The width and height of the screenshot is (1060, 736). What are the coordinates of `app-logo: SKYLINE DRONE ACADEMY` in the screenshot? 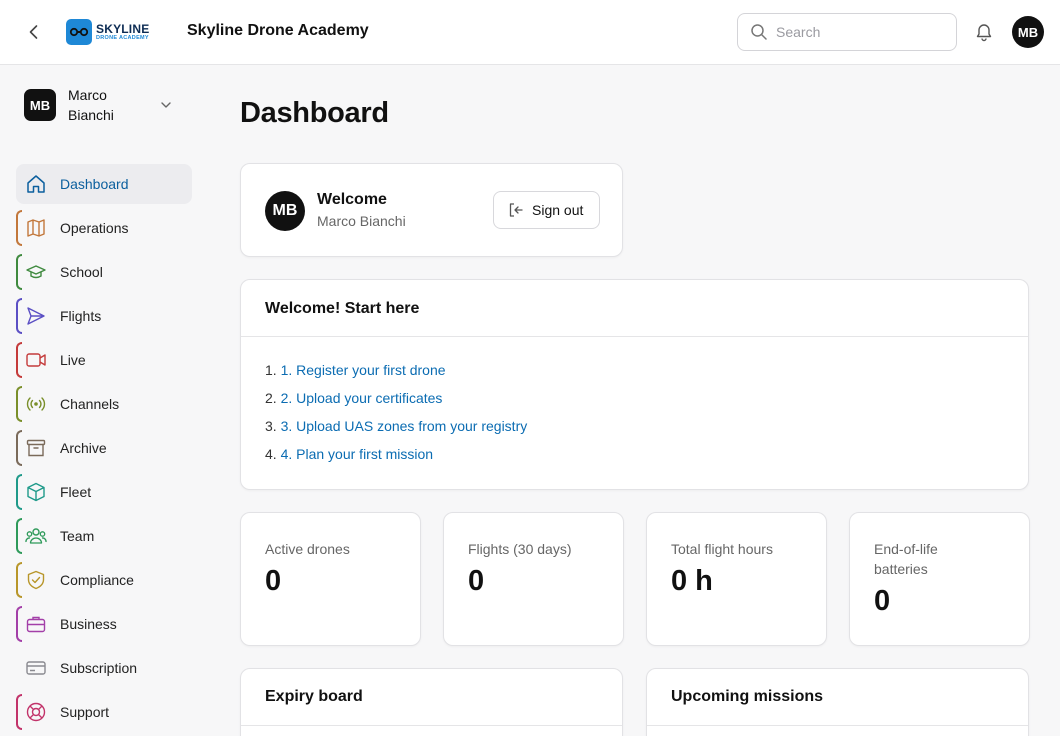 It's located at (111, 32).